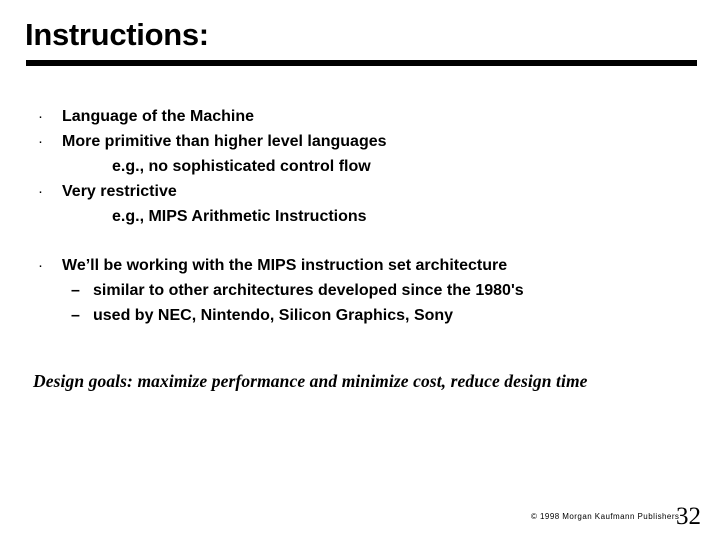 Image resolution: width=720 pixels, height=540 pixels. Describe the element at coordinates (605, 516) in the screenshot. I see `copyright-notice: © 1998 Morgan Kaufmann Publishers` at that location.